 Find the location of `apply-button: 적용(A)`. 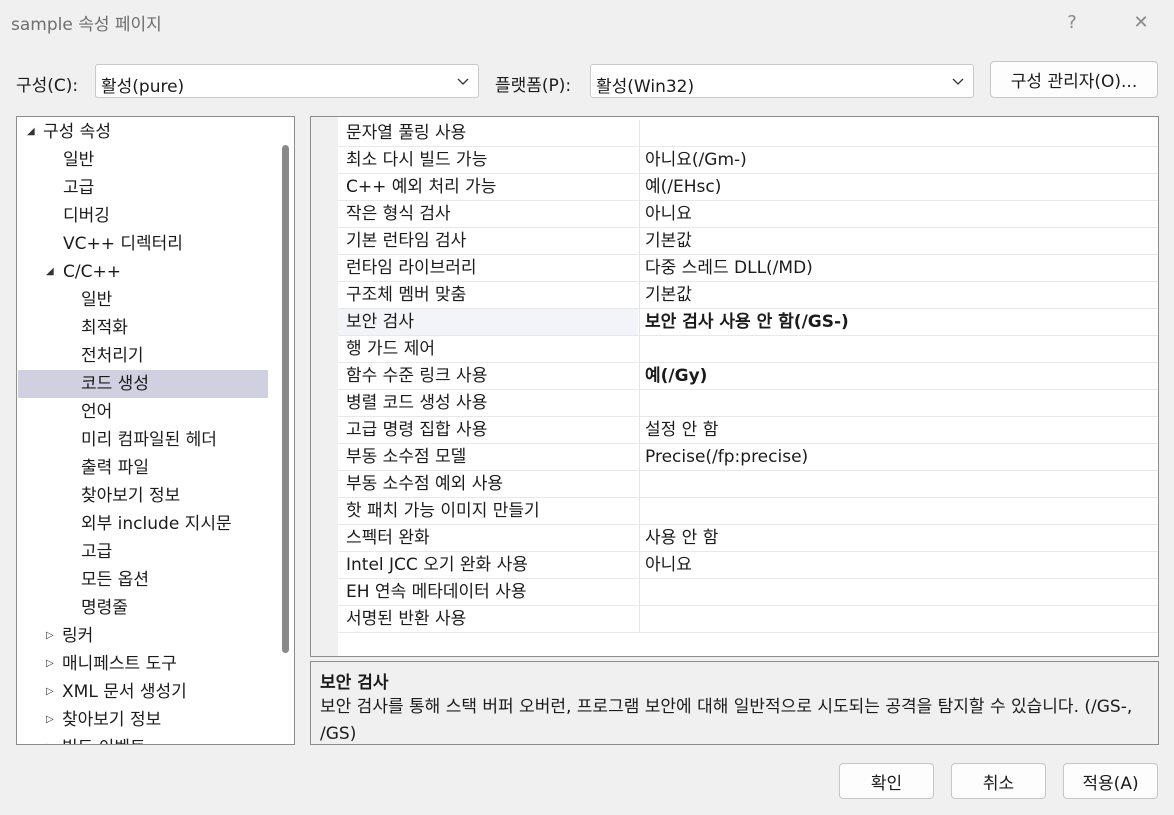

apply-button: 적용(A) is located at coordinates (1110, 781).